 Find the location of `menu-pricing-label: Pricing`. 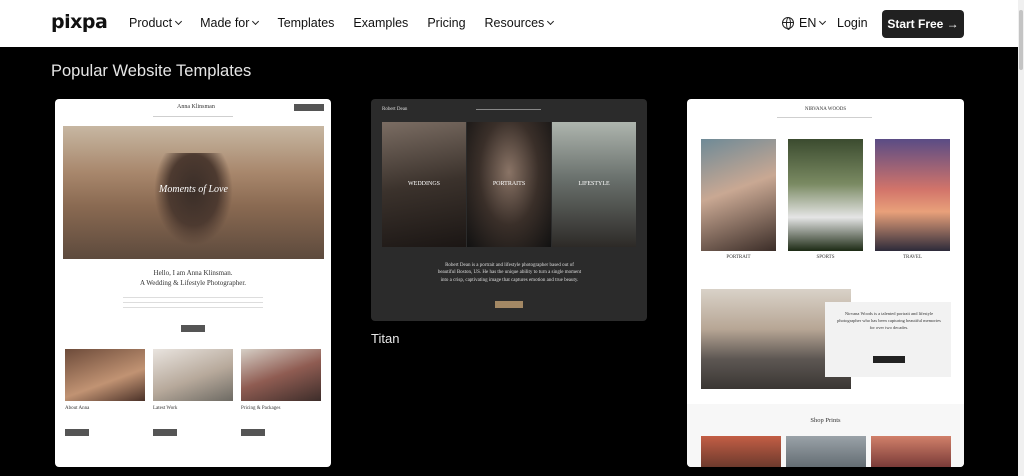

menu-pricing-label: Pricing is located at coordinates (446, 23).